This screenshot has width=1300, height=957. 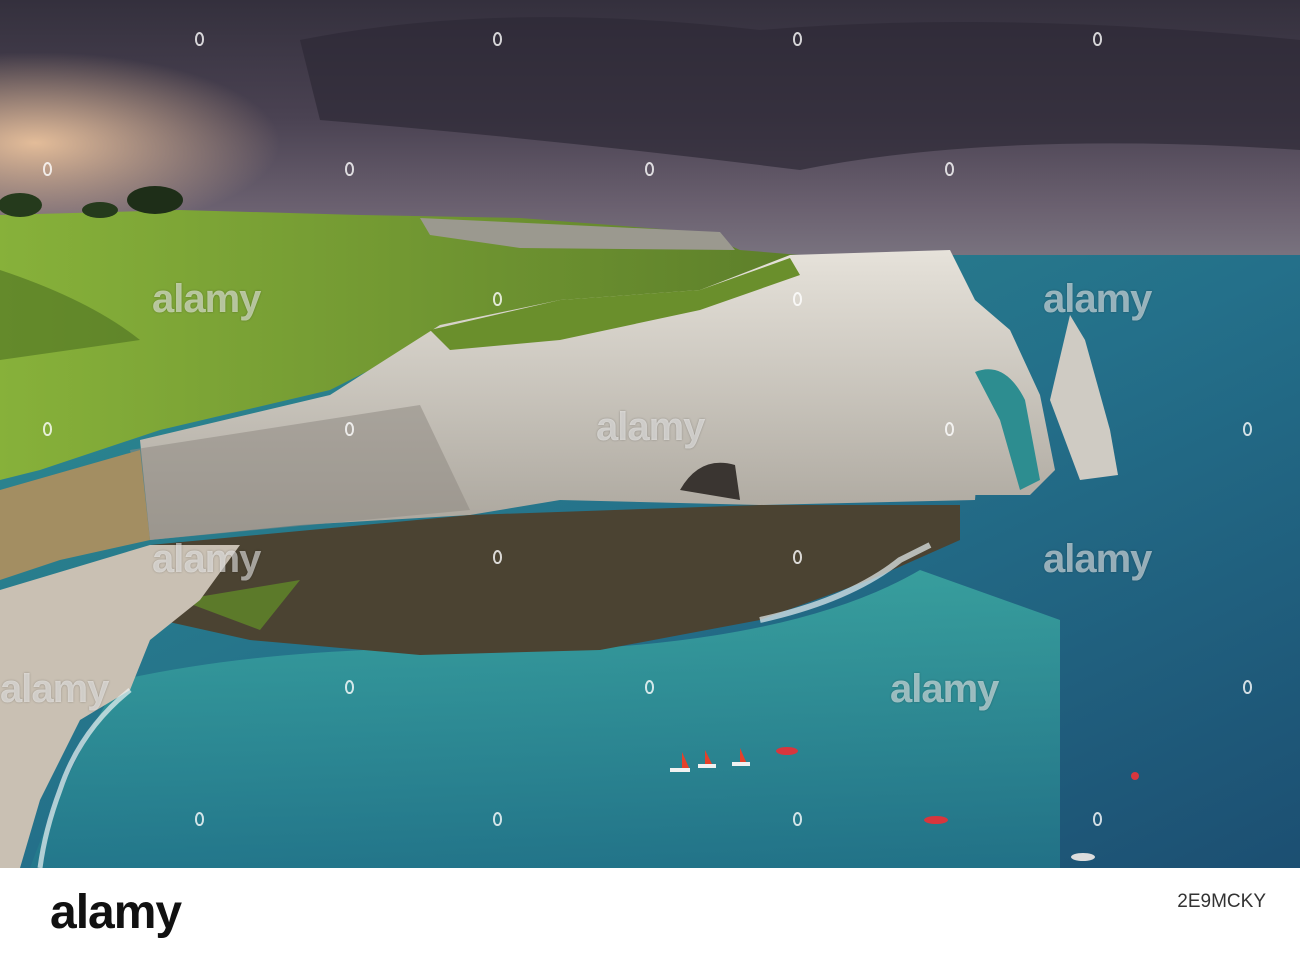 What do you see at coordinates (1221, 901) in the screenshot?
I see `image-id-label: 2E9MCKY` at bounding box center [1221, 901].